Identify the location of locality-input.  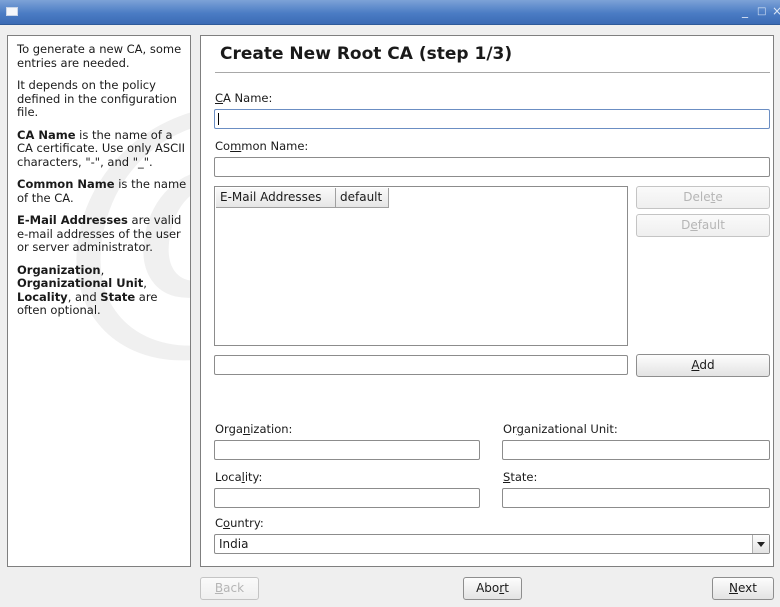
(347, 498).